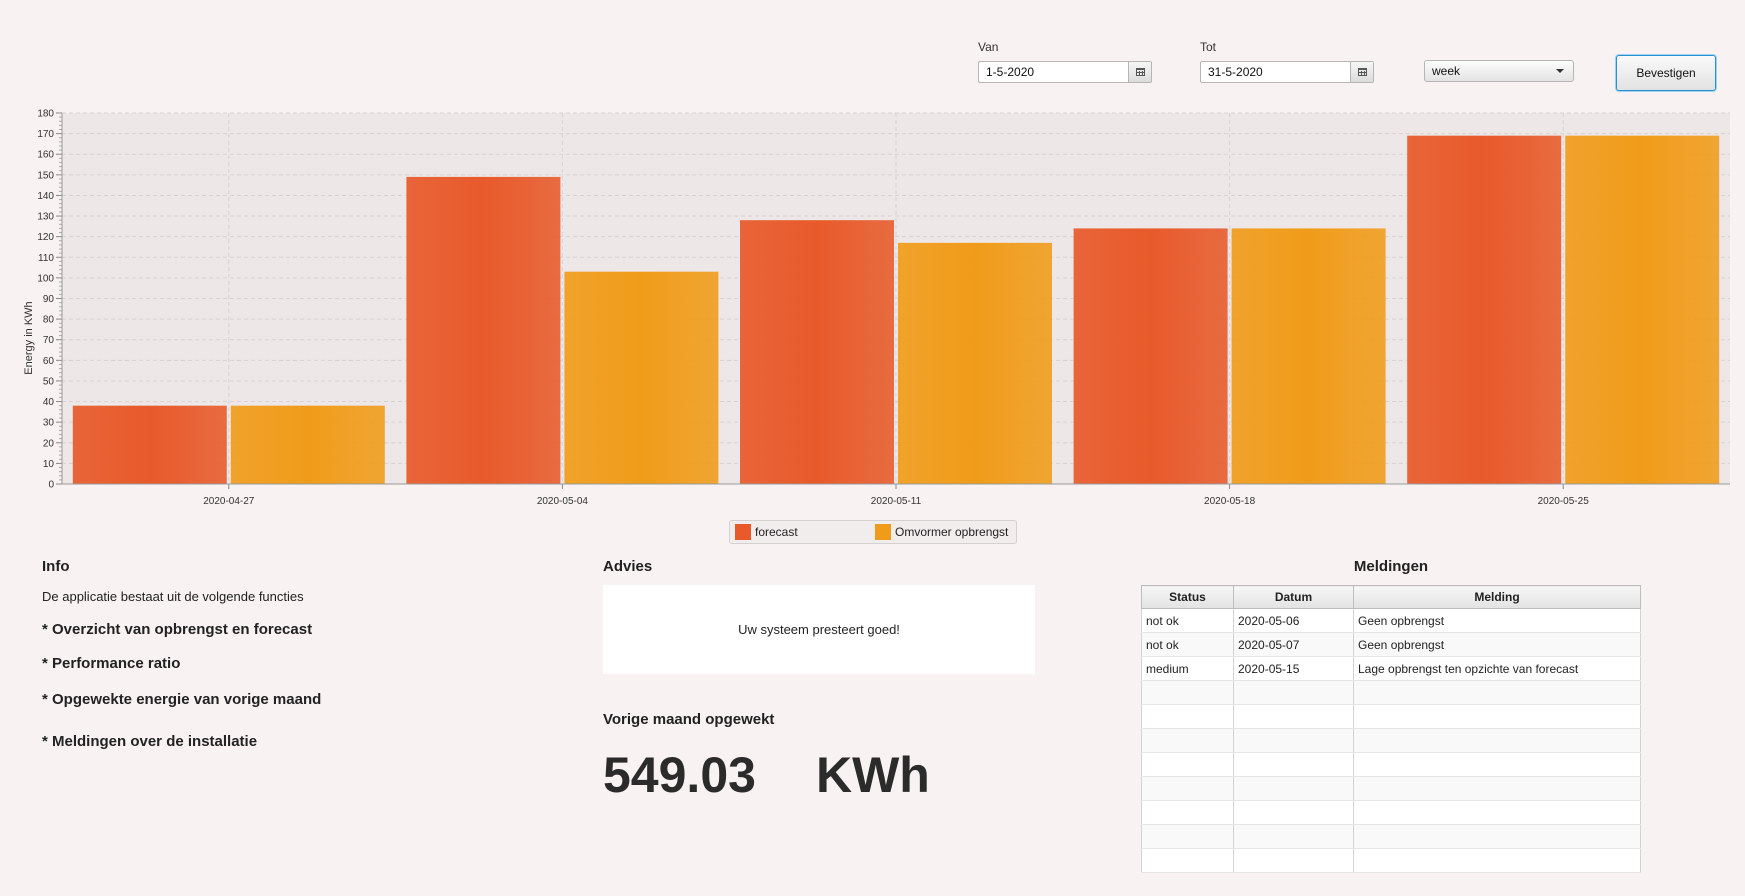  Describe the element at coordinates (1560, 71) in the screenshot. I see `chevron-down-icon` at that location.